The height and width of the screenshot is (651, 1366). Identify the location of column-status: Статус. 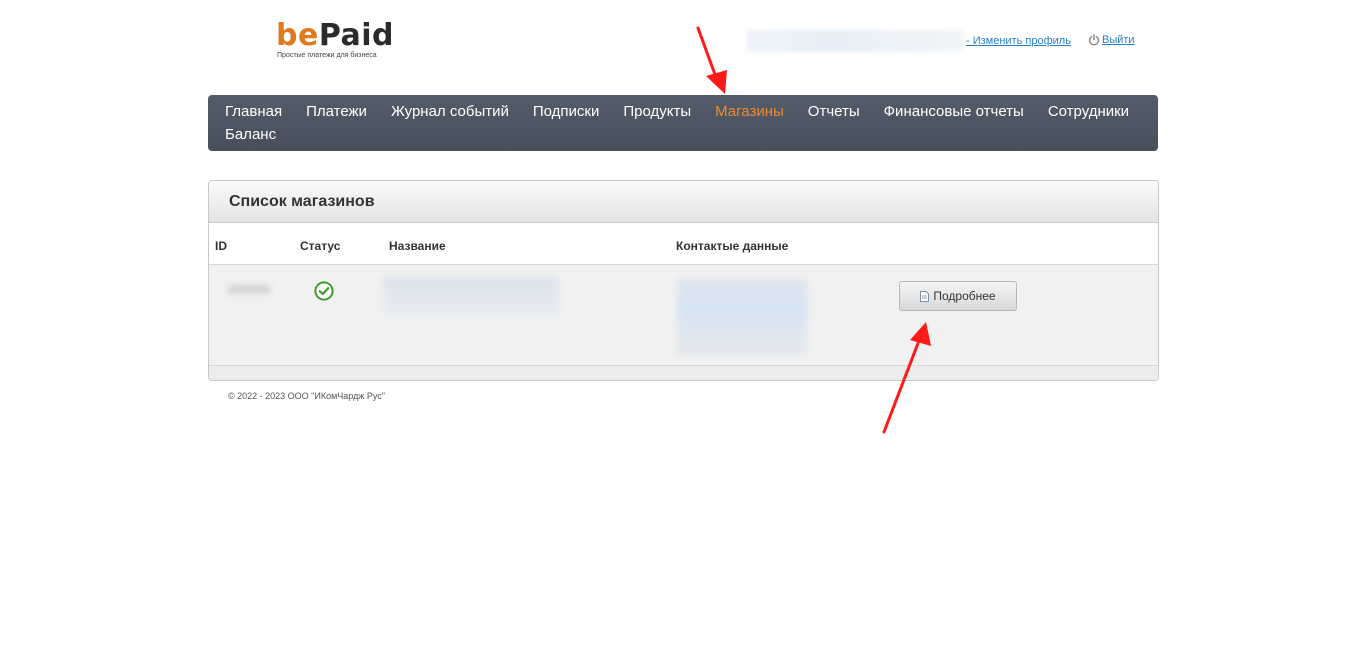
(320, 246).